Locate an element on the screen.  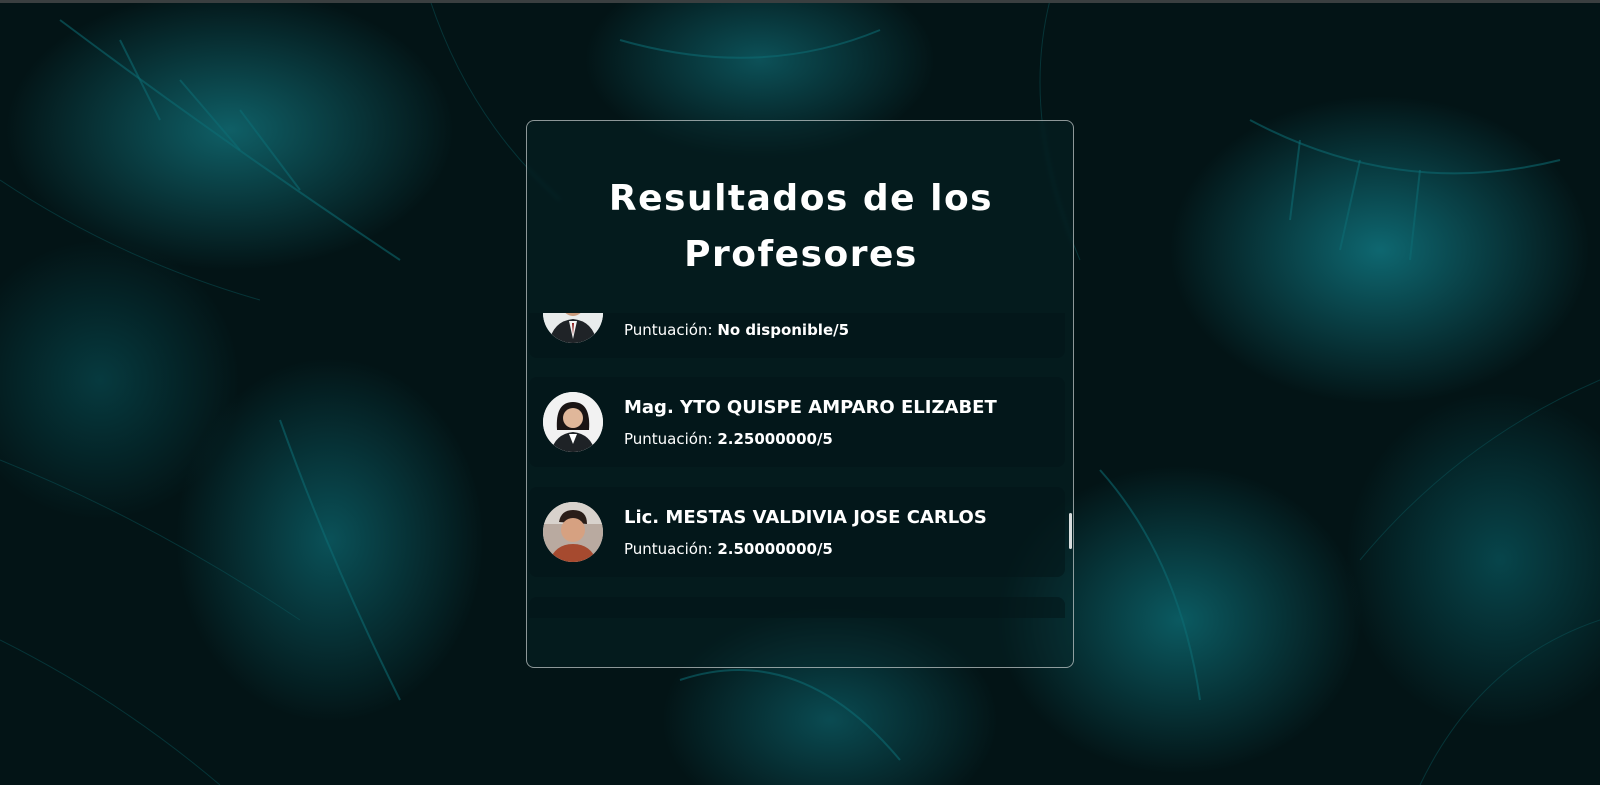
score-value: No disponible/5 is located at coordinates (783, 330).